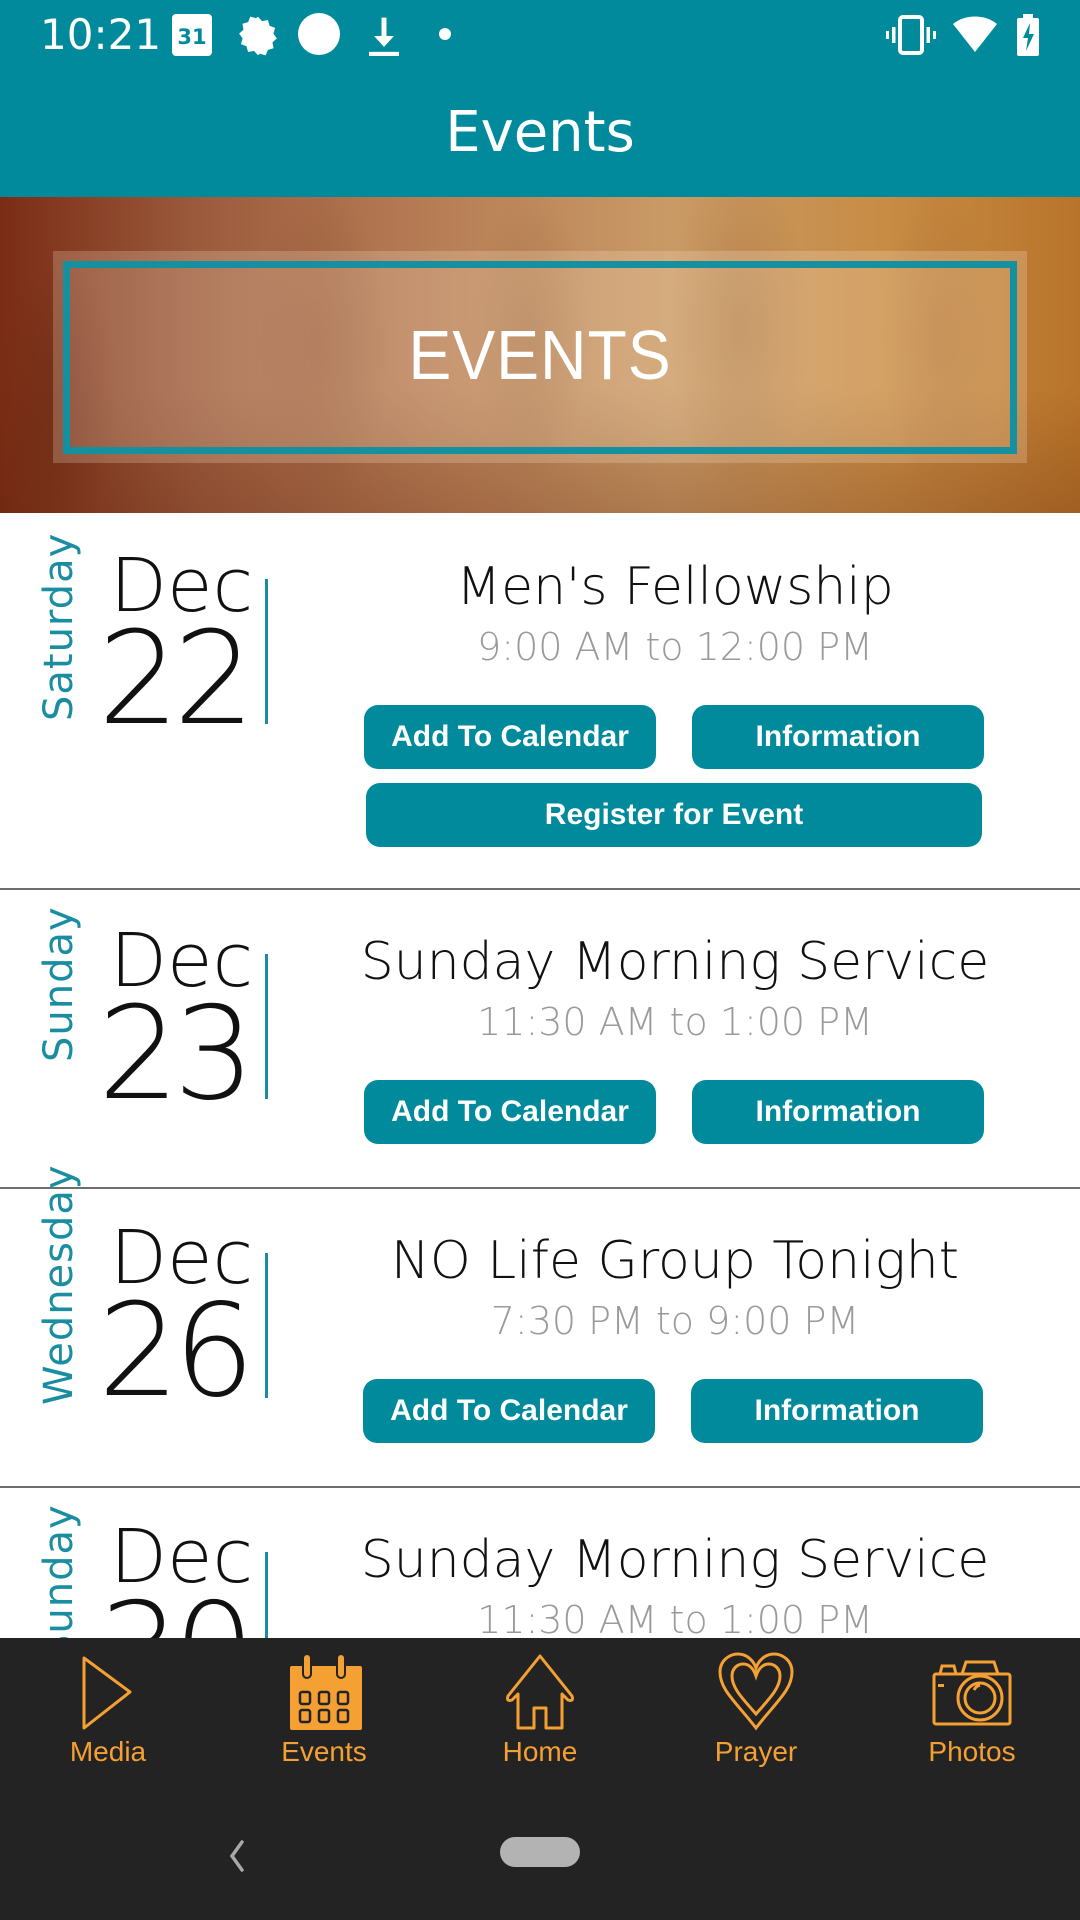 This screenshot has height=1920, width=1080. I want to click on nav-label: Home, so click(540, 1751).